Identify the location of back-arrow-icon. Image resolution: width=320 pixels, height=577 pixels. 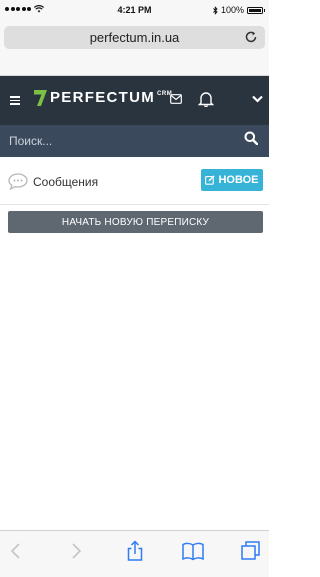
(16, 551).